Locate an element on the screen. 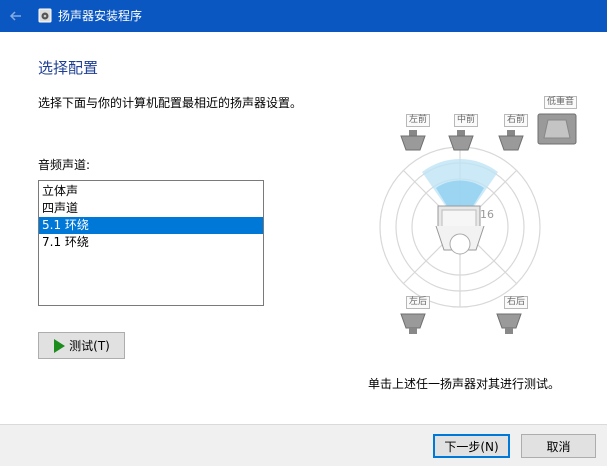 This screenshot has width=607, height=466. channels-label: 音频声道: is located at coordinates (64, 165).